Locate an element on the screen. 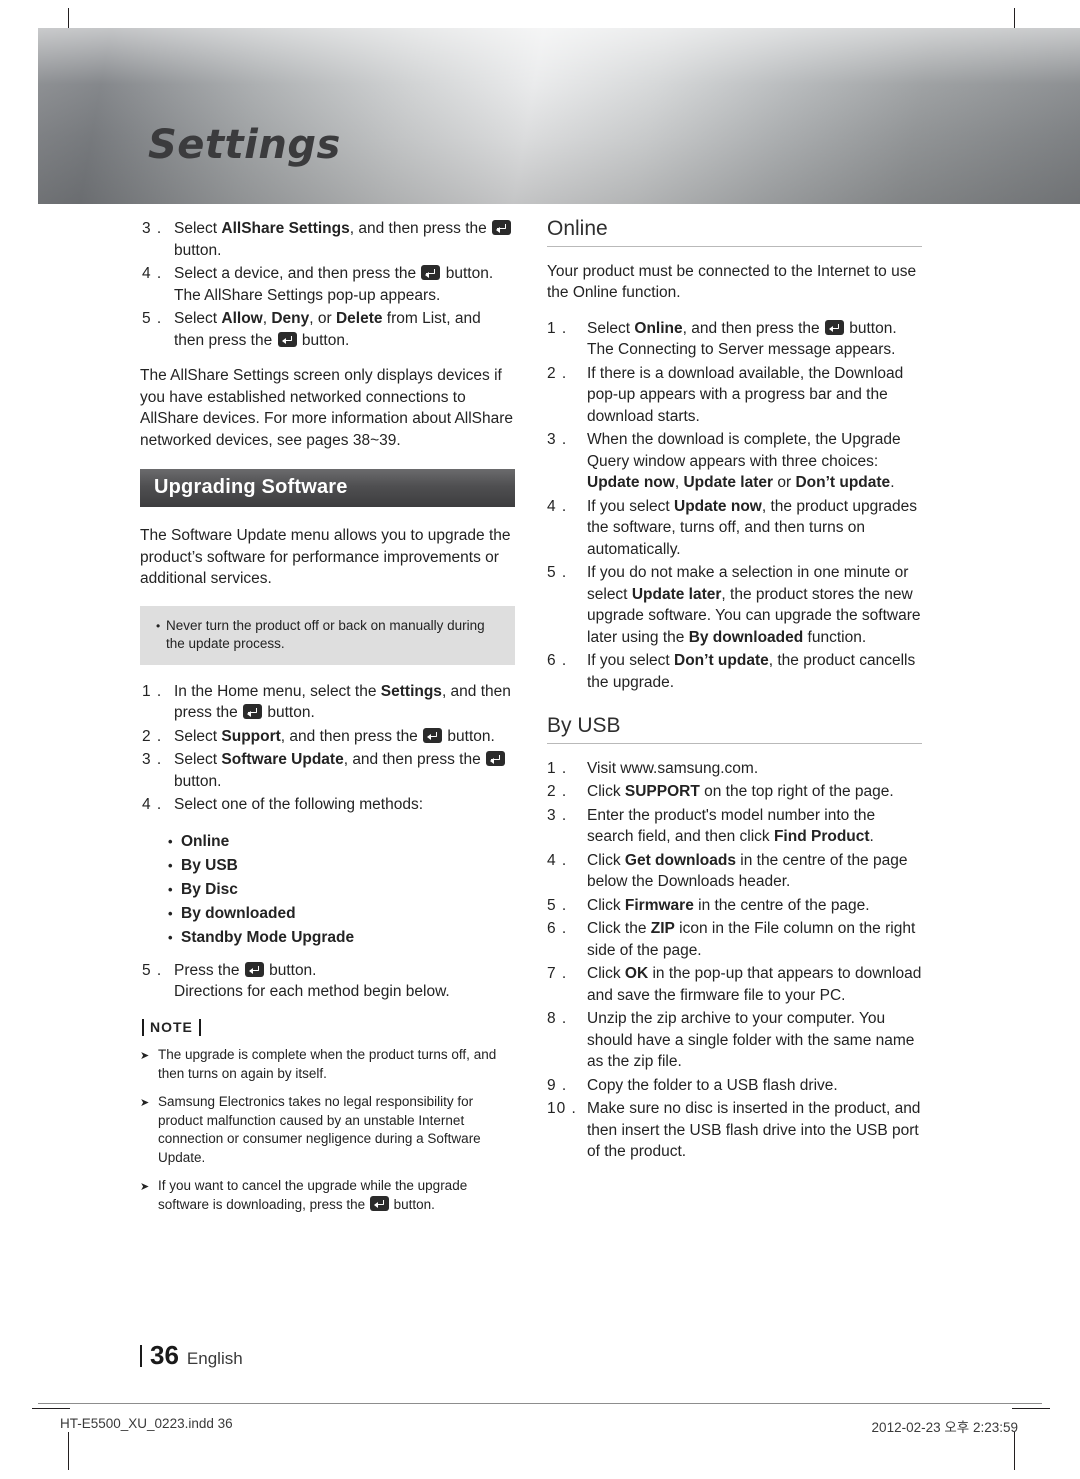 This screenshot has height=1479, width=1080. page-number-block: 36 English is located at coordinates (191, 1355).